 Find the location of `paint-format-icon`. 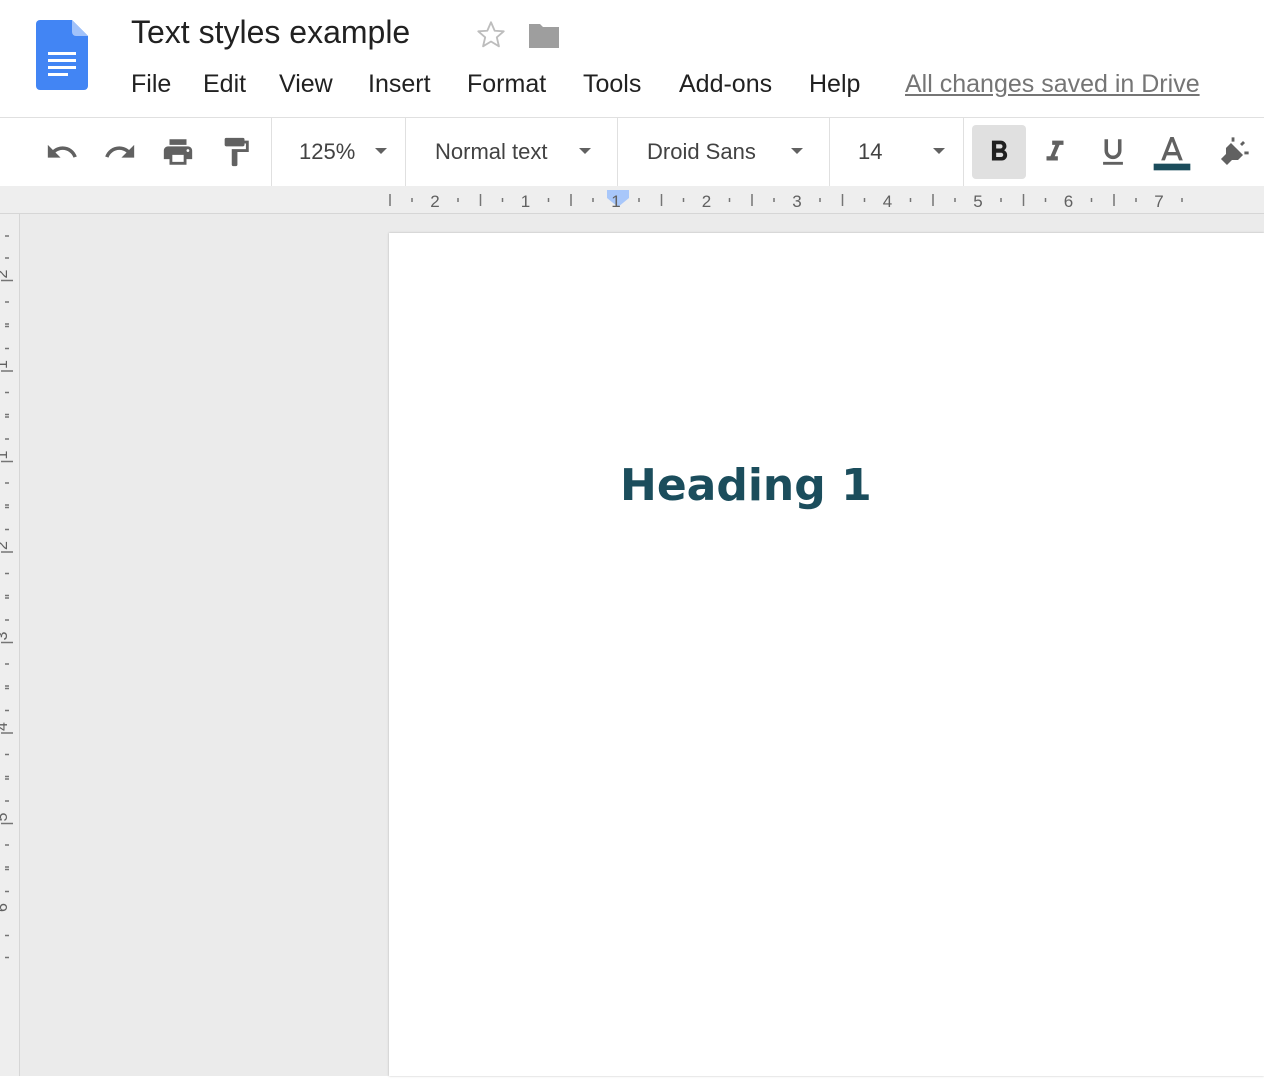

paint-format-icon is located at coordinates (236, 152).